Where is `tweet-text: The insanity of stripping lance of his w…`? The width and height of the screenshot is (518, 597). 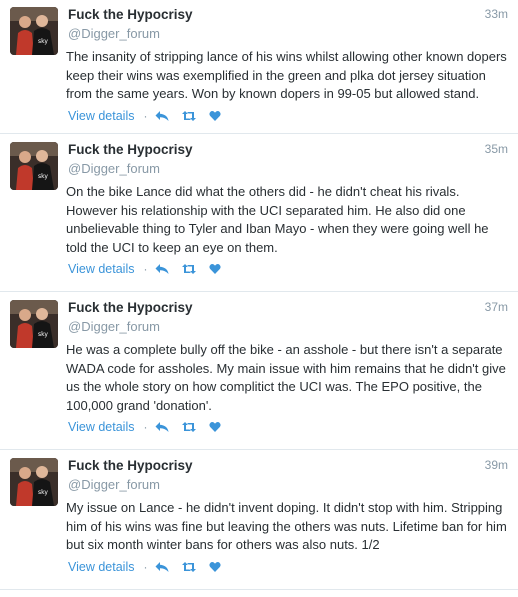
tweet-text: The insanity of stripping lance of his w… is located at coordinates (286, 75).